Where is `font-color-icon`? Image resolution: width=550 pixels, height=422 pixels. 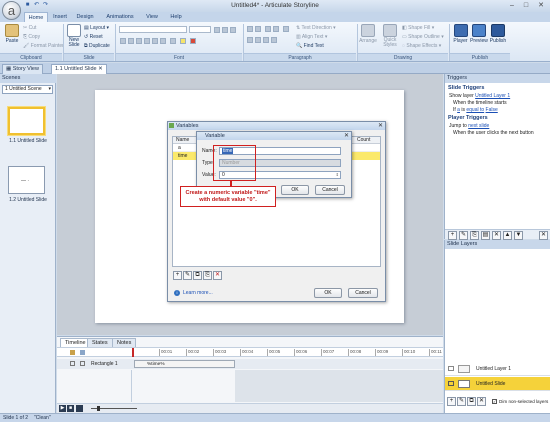
font-color-icon is located at coordinates (193, 41).